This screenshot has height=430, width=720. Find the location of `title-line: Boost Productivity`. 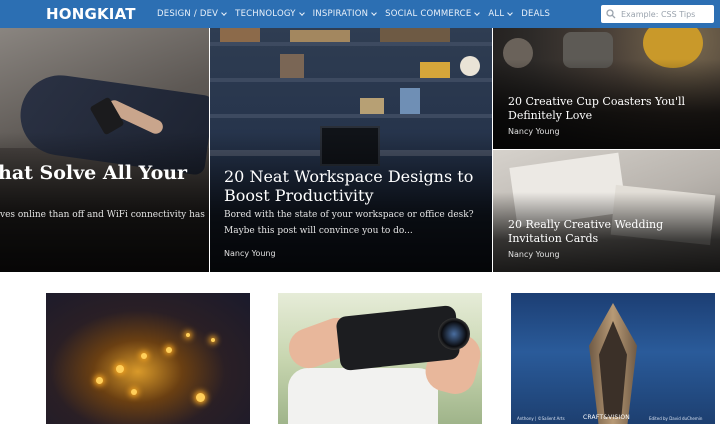

title-line: Boost Productivity is located at coordinates (299, 195).